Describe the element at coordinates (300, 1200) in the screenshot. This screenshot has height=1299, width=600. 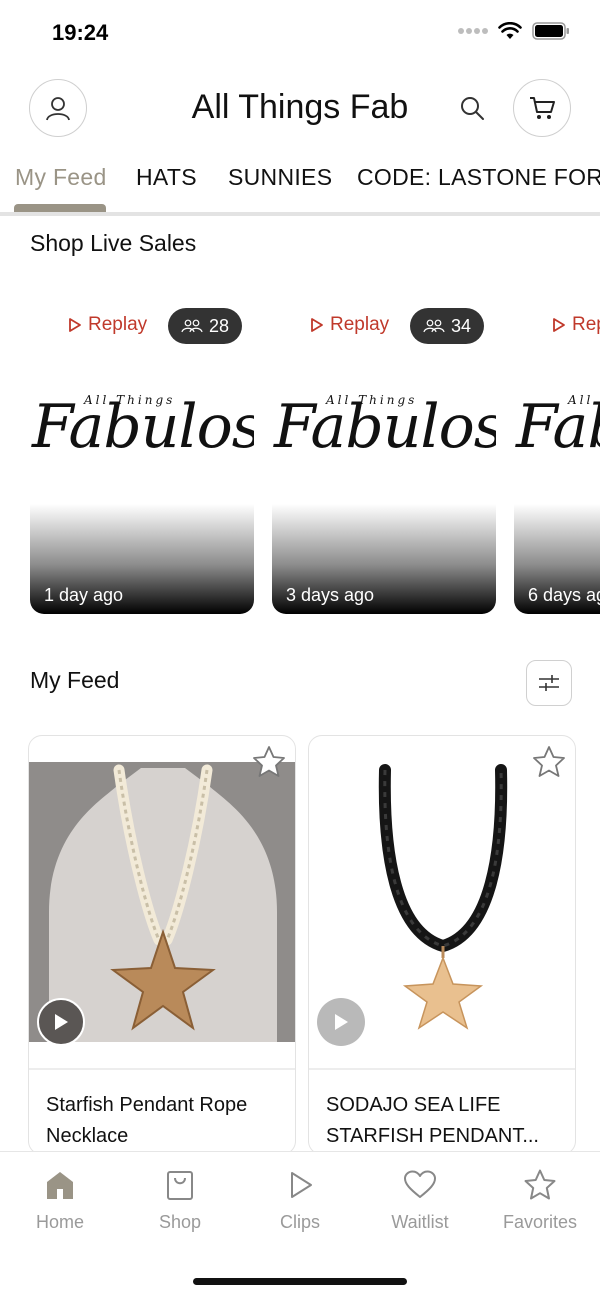
I see `nav-item-clips: Clips` at that location.